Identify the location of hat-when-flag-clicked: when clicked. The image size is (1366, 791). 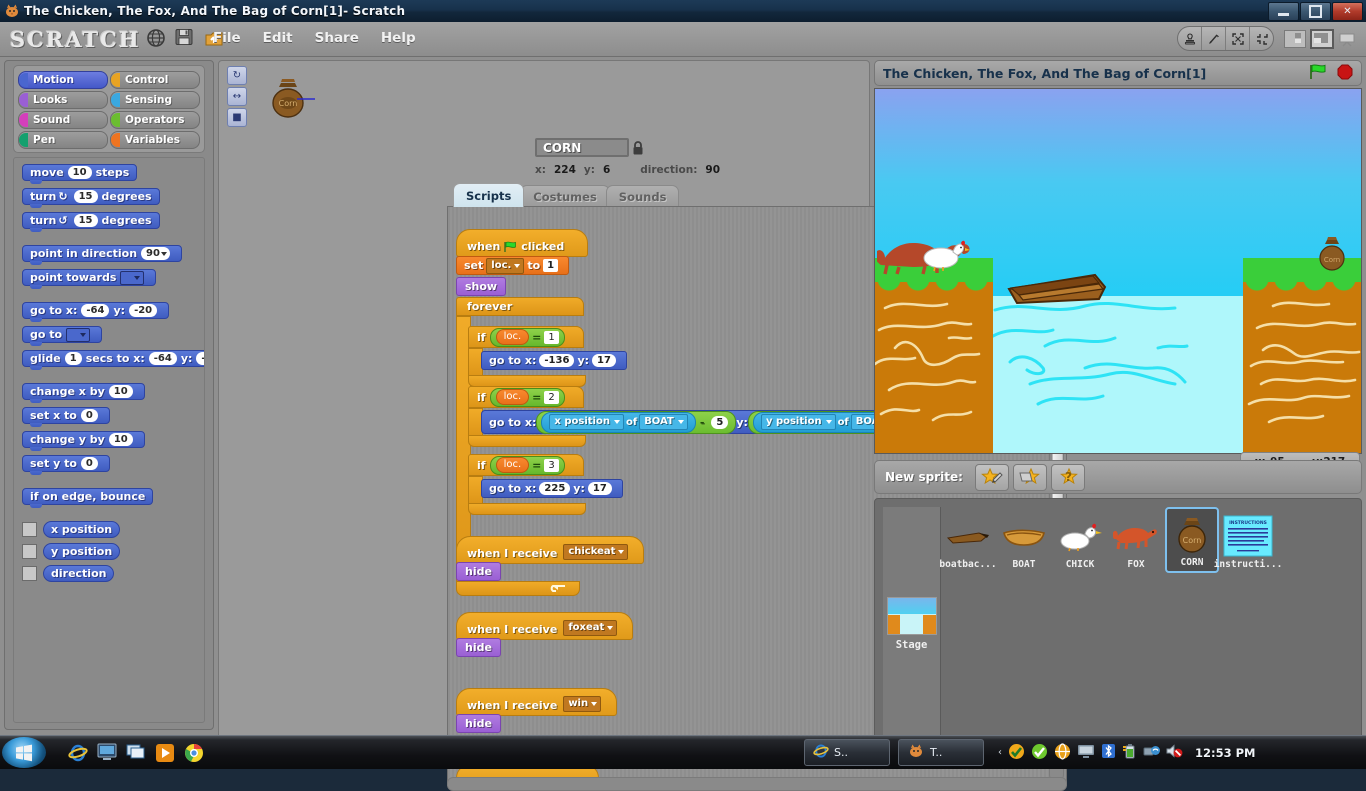
(522, 243).